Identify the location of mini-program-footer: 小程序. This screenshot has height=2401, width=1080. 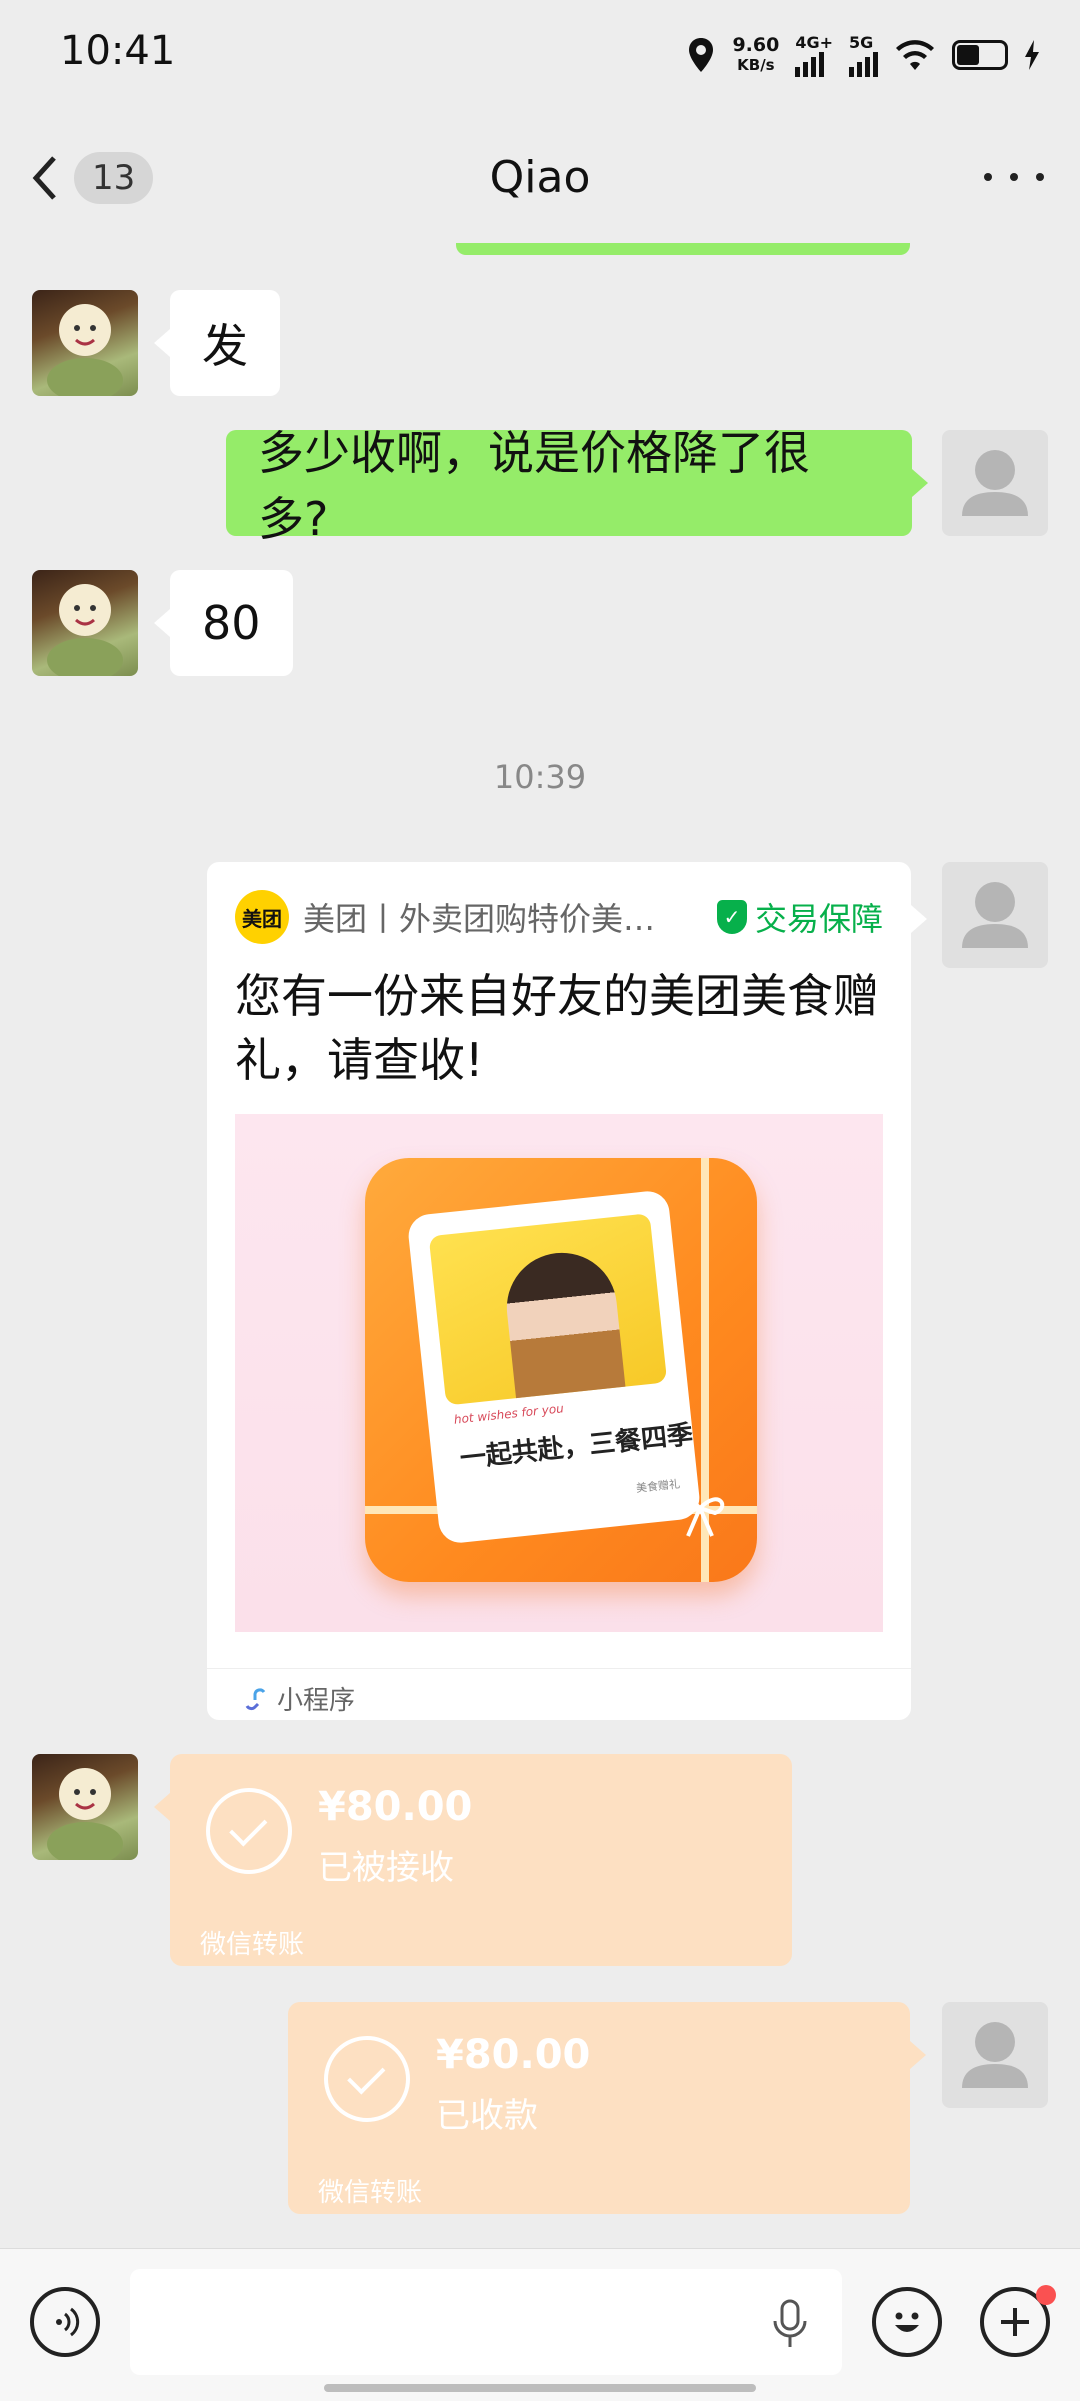
(299, 1698).